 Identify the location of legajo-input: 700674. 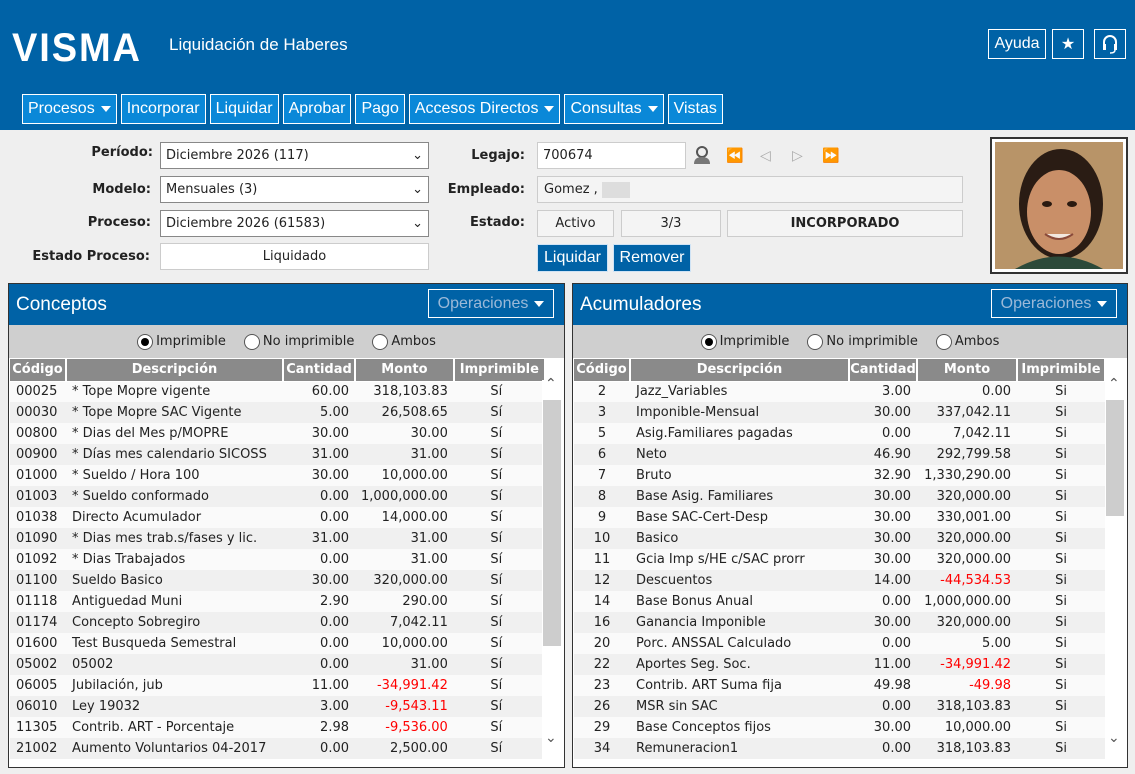
(611, 155).